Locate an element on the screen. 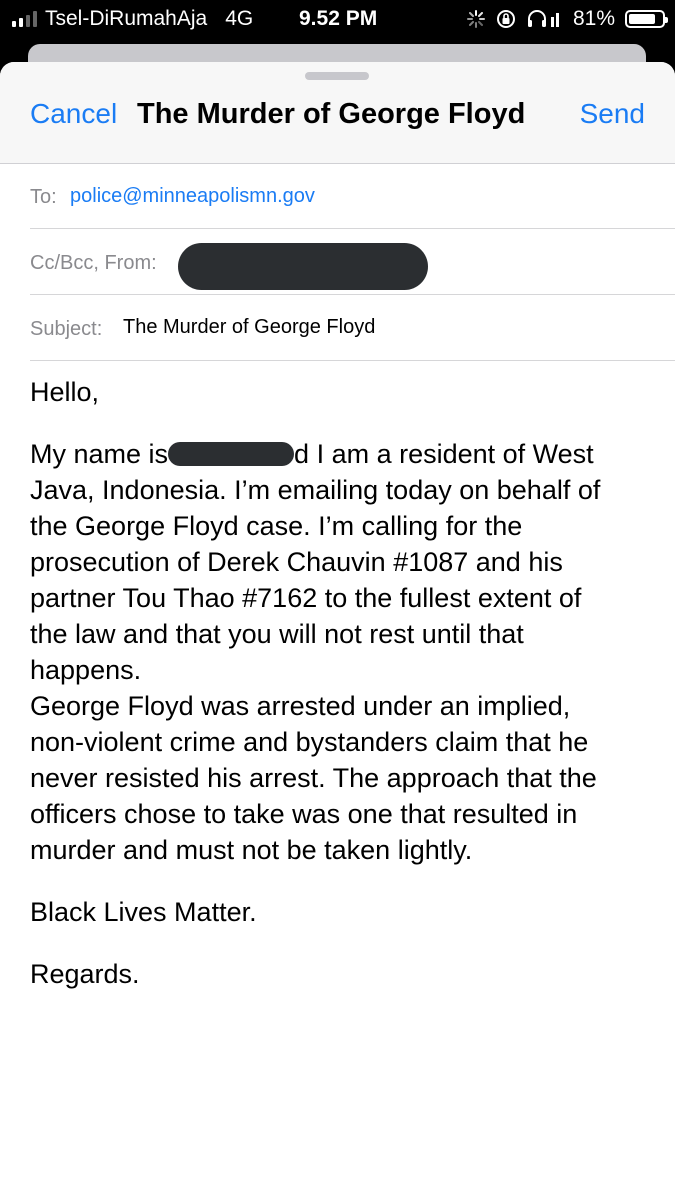 Image resolution: width=675 pixels, height=1200 pixels. greeting: Hello, is located at coordinates (65, 392).